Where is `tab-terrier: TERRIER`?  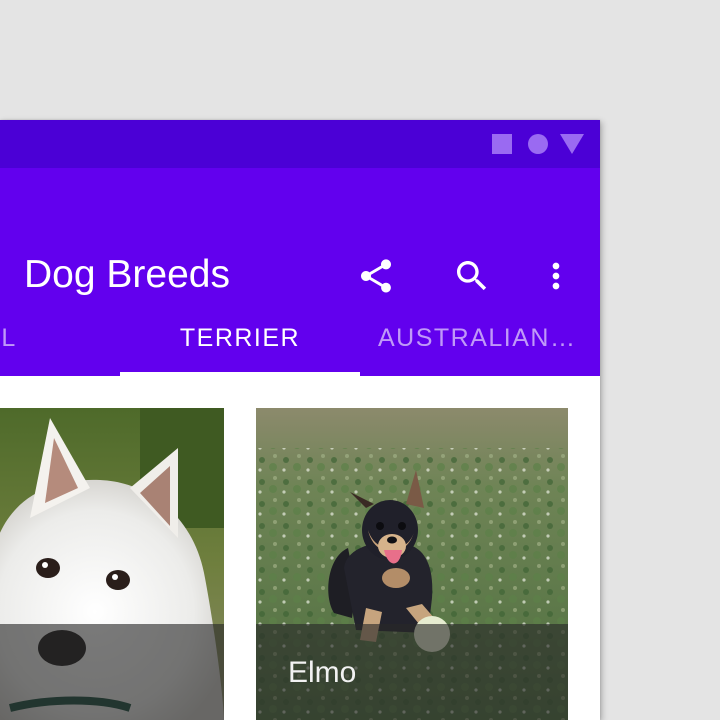 tab-terrier: TERRIER is located at coordinates (240, 338).